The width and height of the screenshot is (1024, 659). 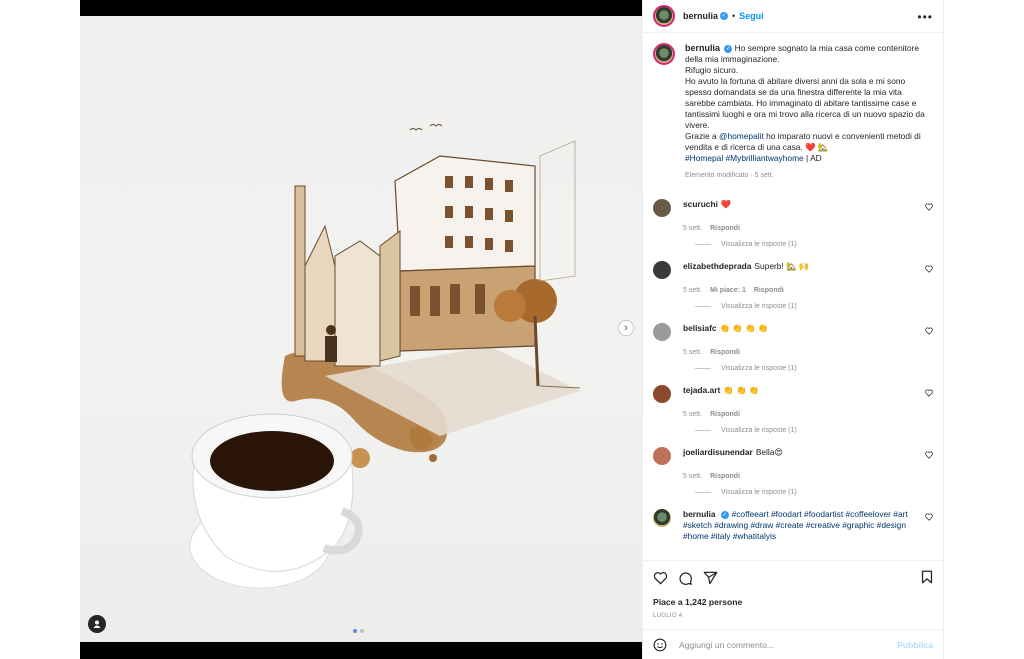 I want to click on like-heart-icon, so click(x=660, y=578).